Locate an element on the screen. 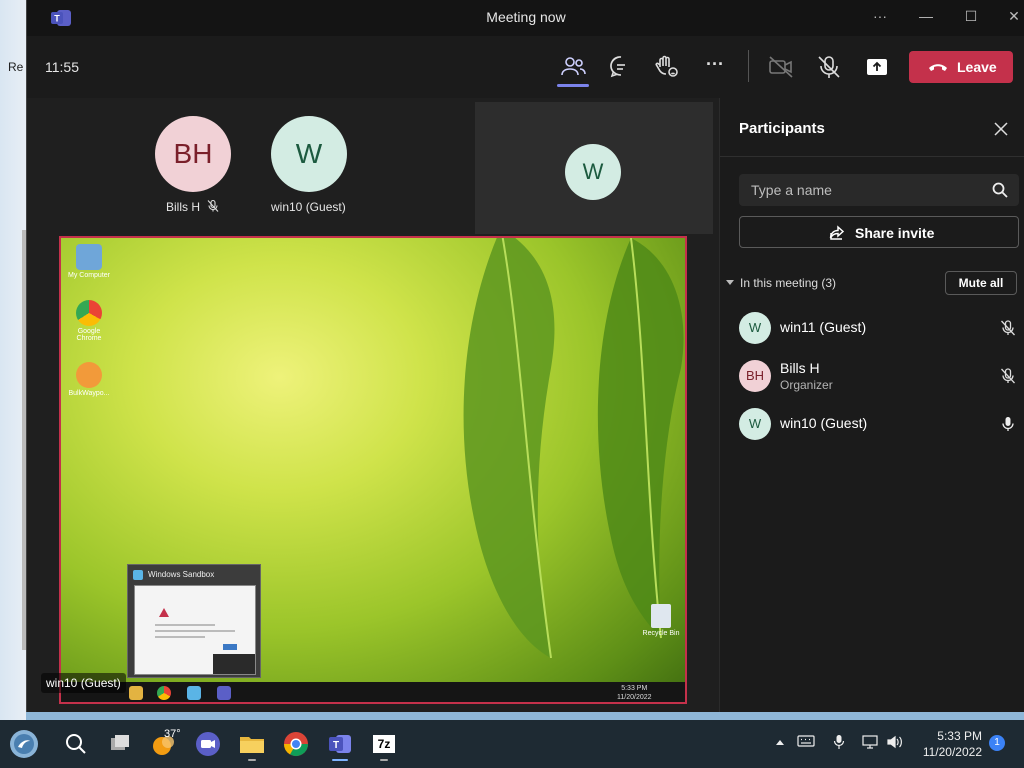  weather-widget: 37° is located at coordinates (164, 744).